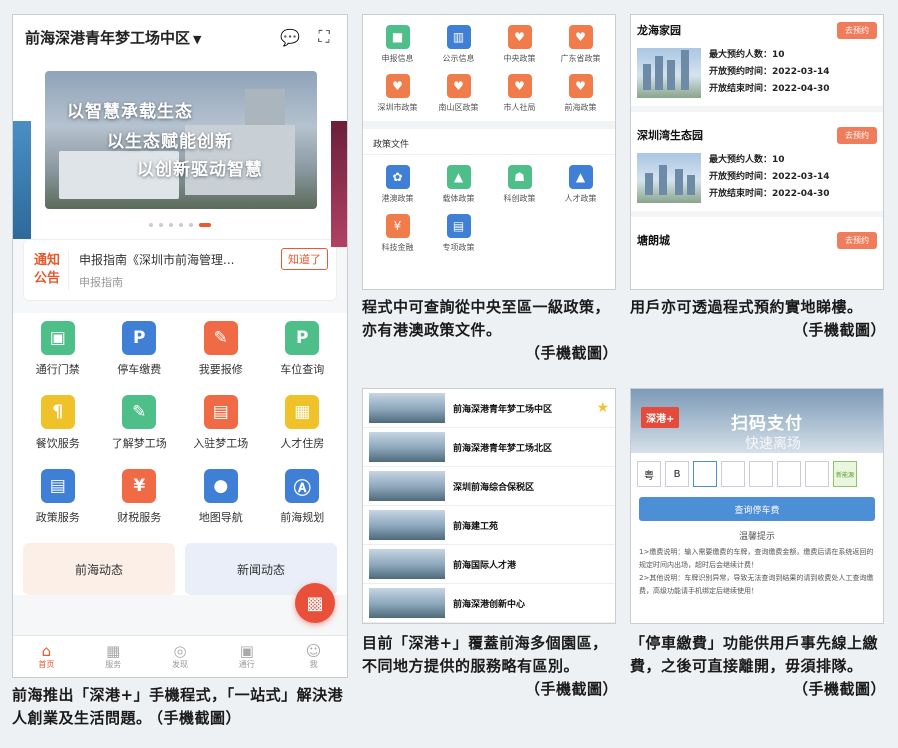 The height and width of the screenshot is (748, 898). What do you see at coordinates (221, 423) in the screenshot?
I see `service-item: ▤ 入驻梦工场` at bounding box center [221, 423].